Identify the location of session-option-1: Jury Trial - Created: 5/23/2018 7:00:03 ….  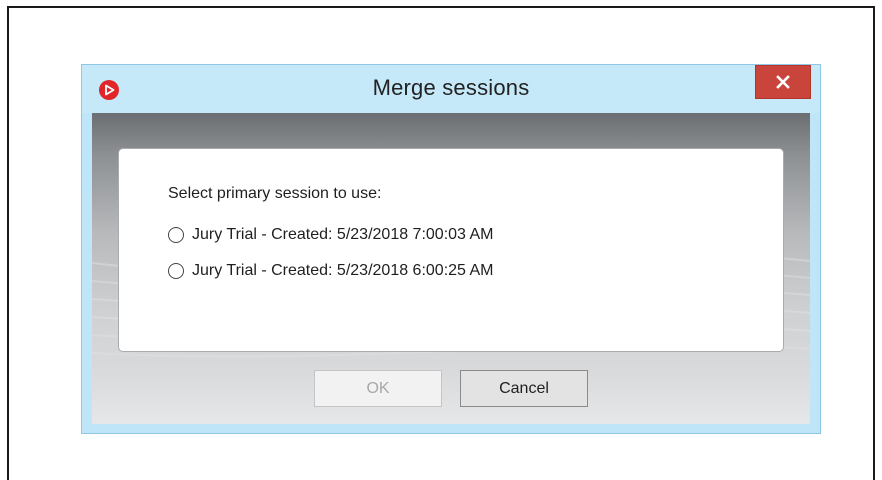
(331, 235).